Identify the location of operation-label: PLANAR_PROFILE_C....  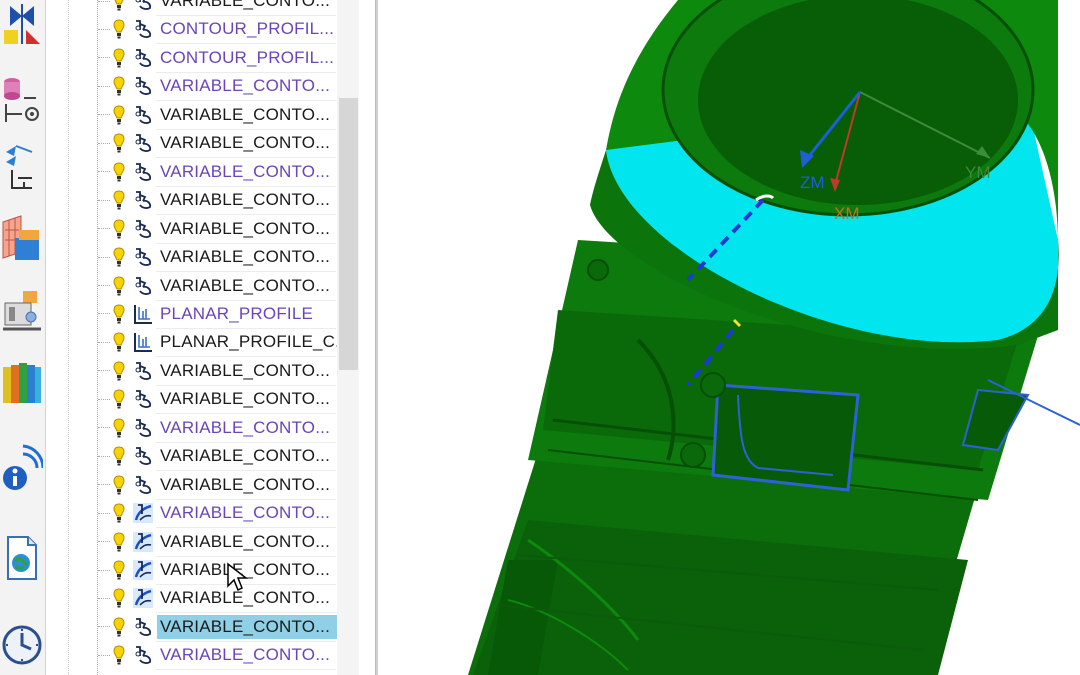
(247, 342).